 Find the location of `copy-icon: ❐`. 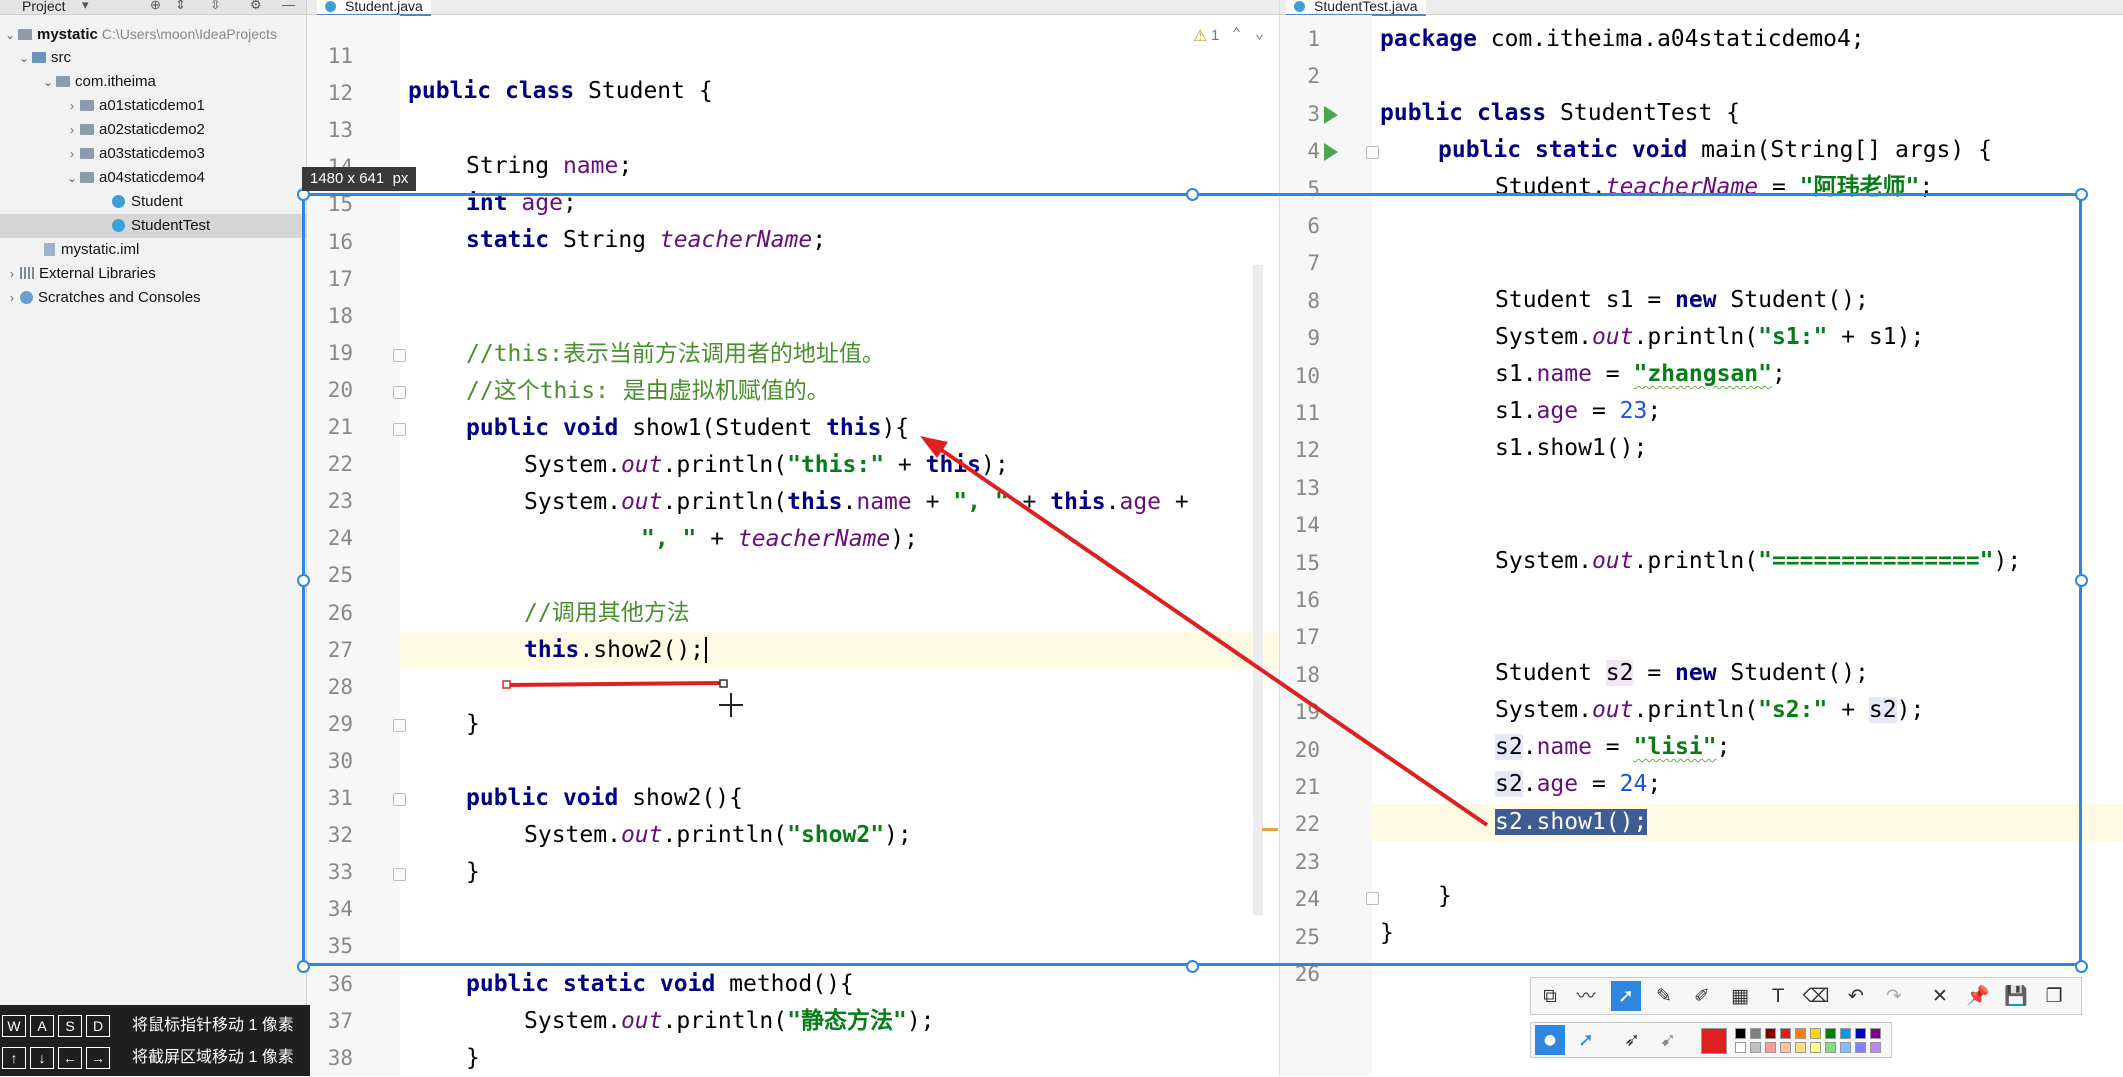

copy-icon: ❐ is located at coordinates (2054, 996).